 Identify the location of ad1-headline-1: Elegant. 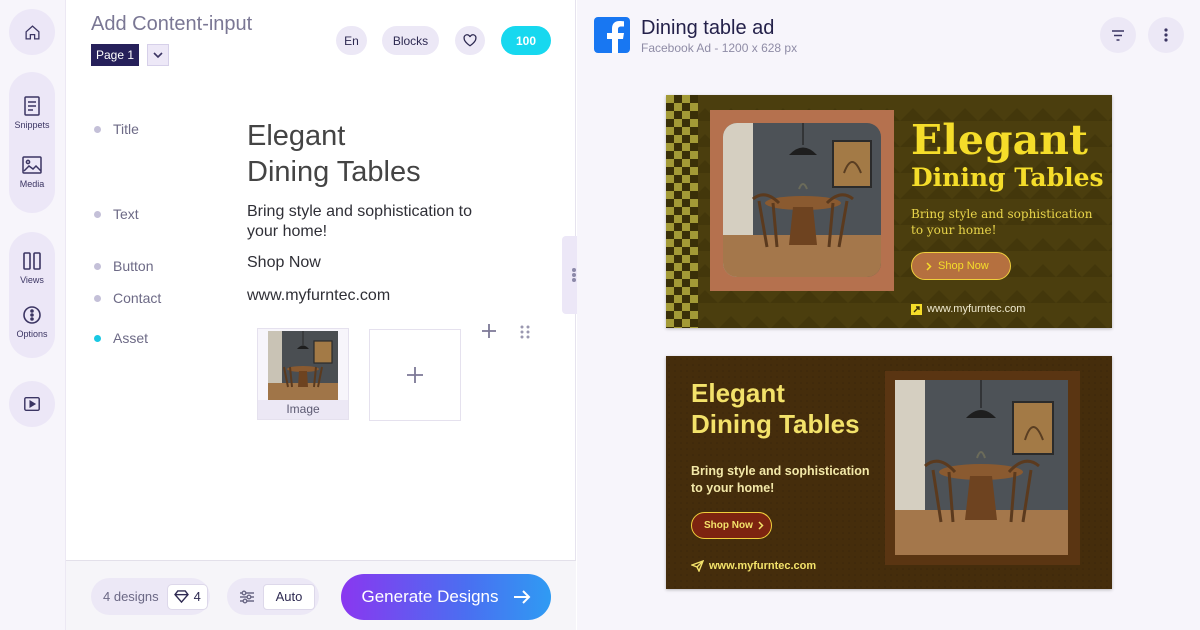
(999, 140).